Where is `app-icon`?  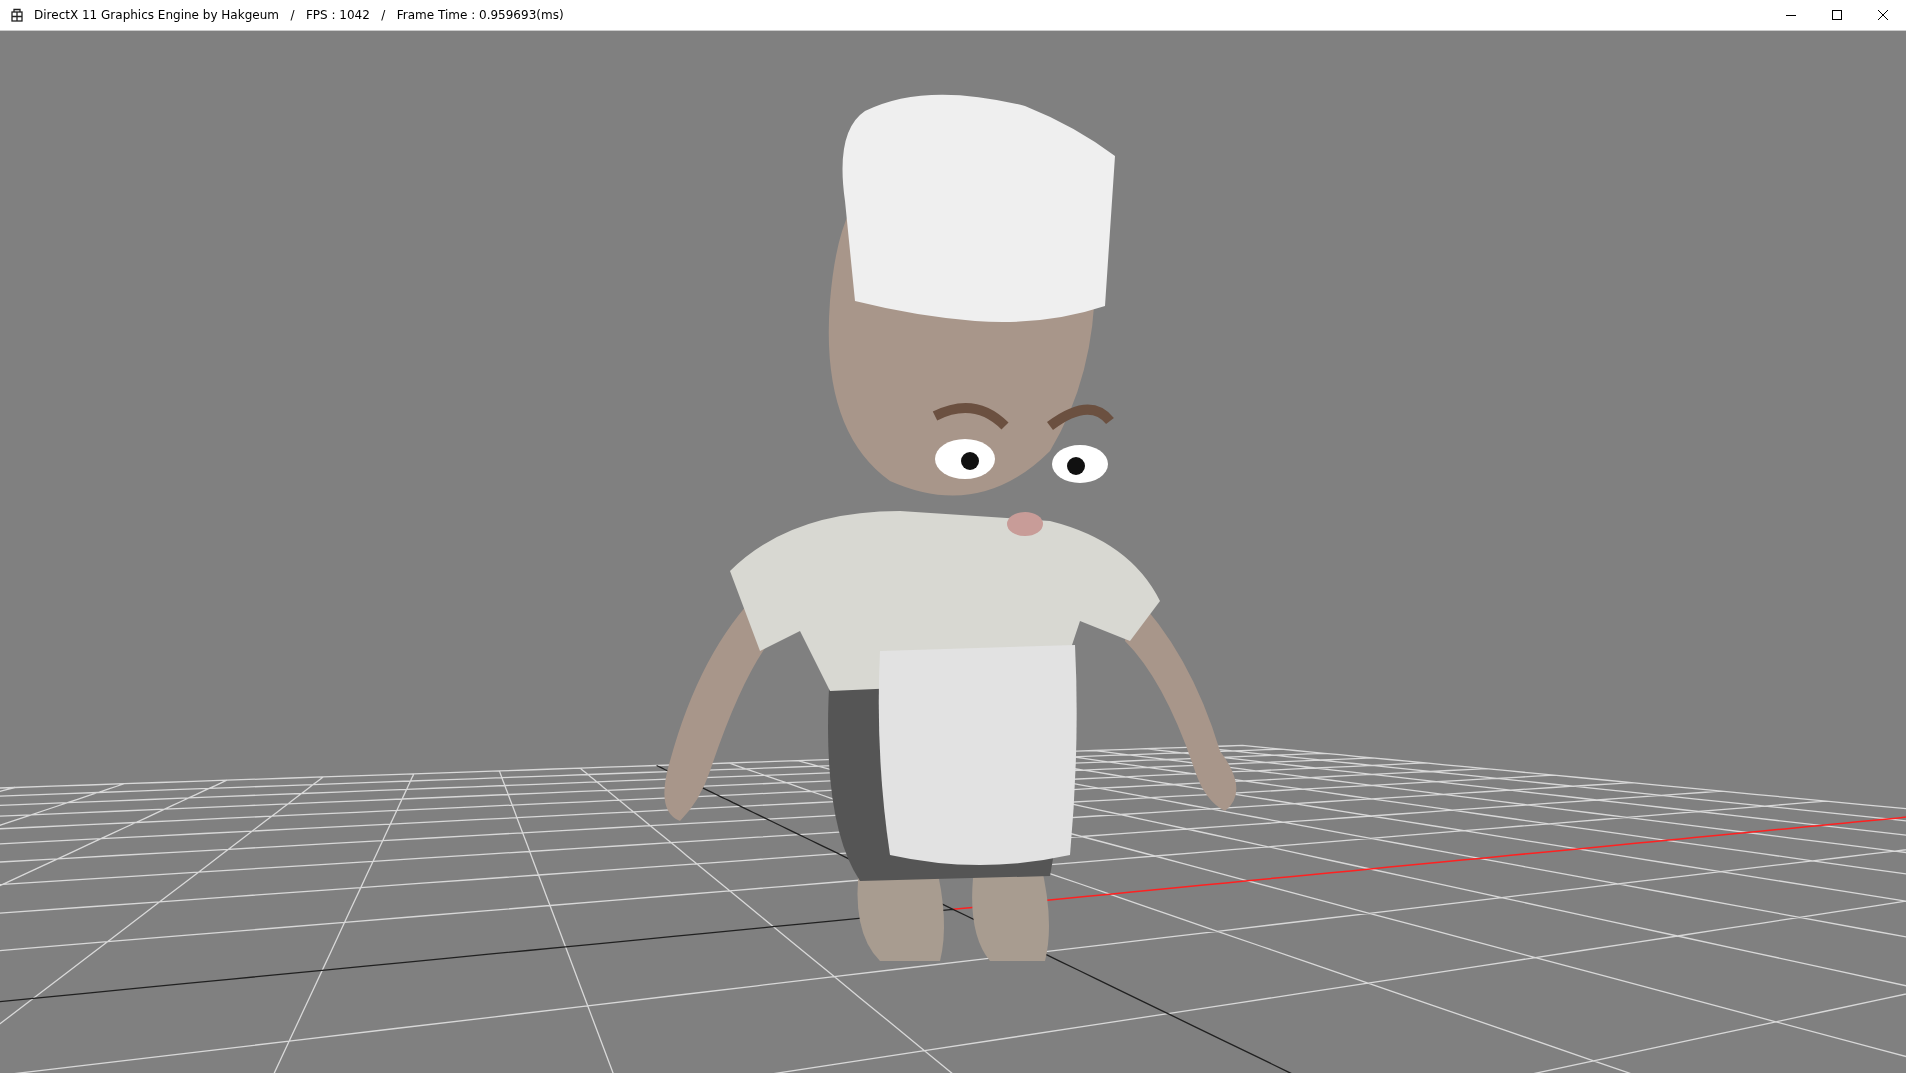
app-icon is located at coordinates (17, 15).